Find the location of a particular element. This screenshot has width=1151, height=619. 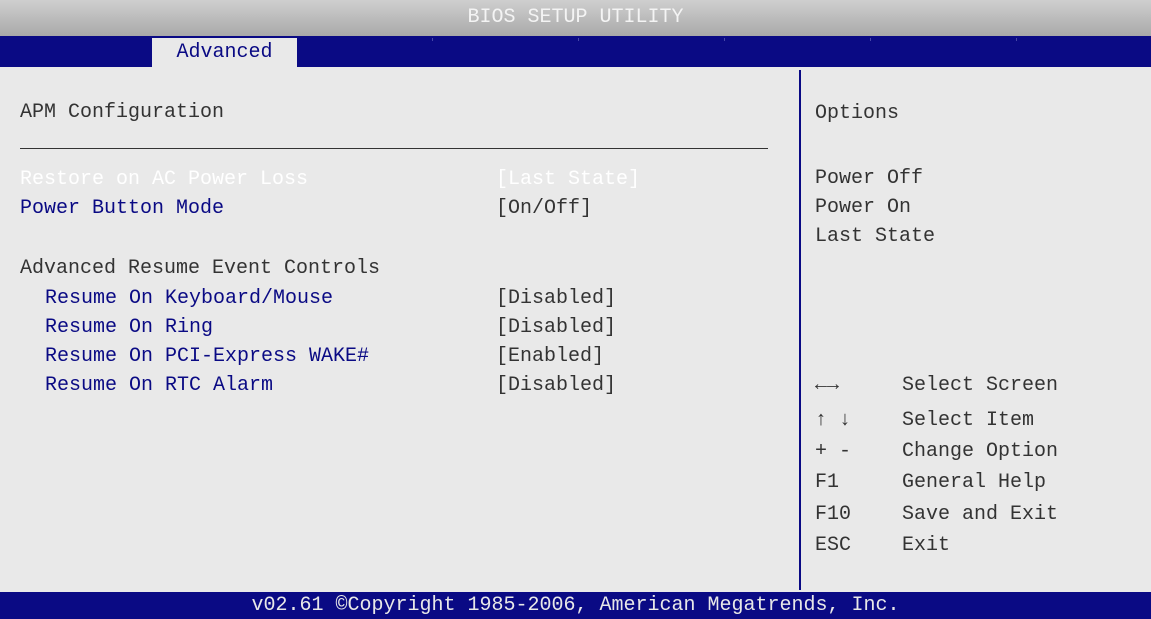

window-title: BIOS SETUP UTILITY is located at coordinates (575, 17).